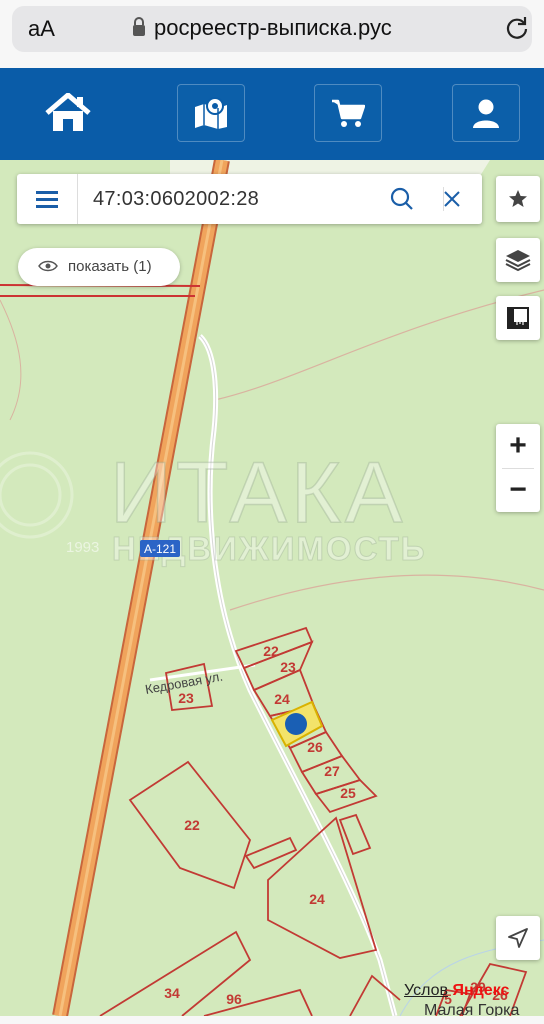 The height and width of the screenshot is (1024, 544). I want to click on cart-icon, so click(348, 113).